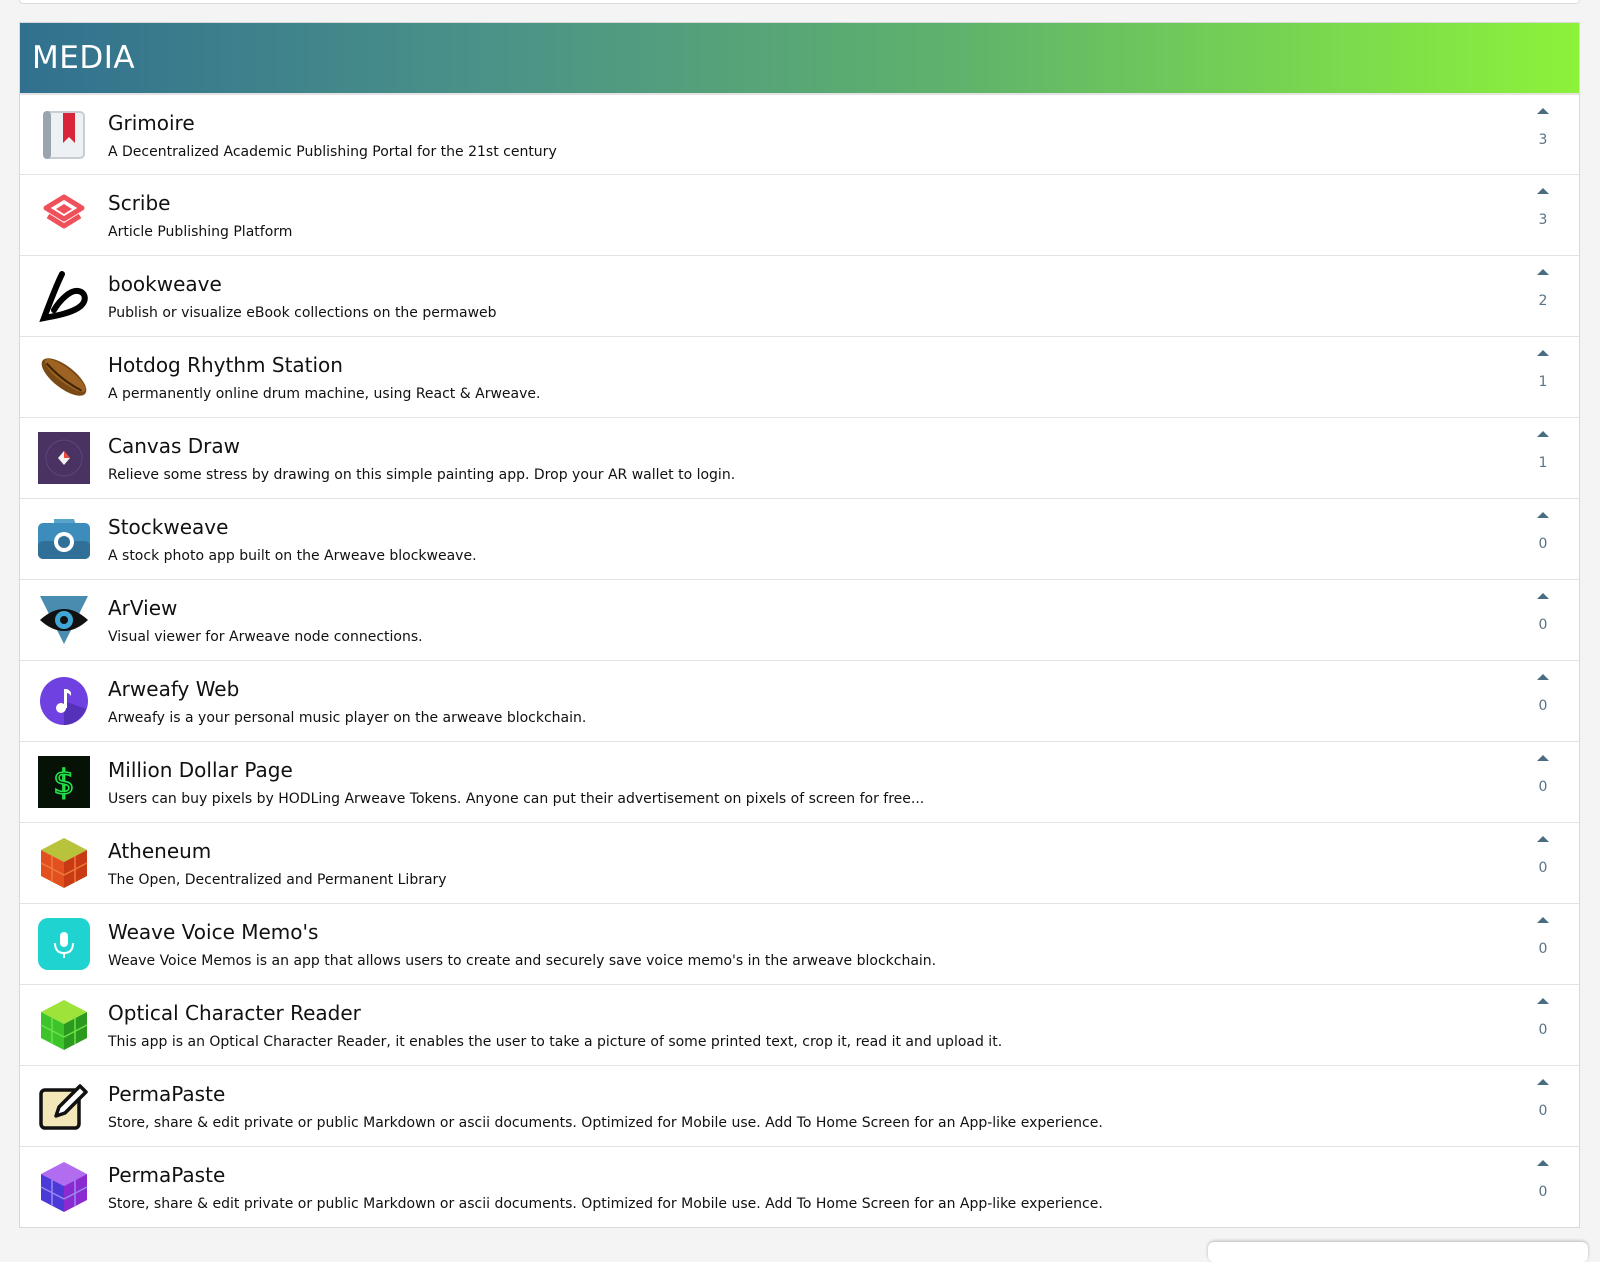  I want to click on app-list-item: Scribe Article Publishing Platform 3, so click(799, 214).